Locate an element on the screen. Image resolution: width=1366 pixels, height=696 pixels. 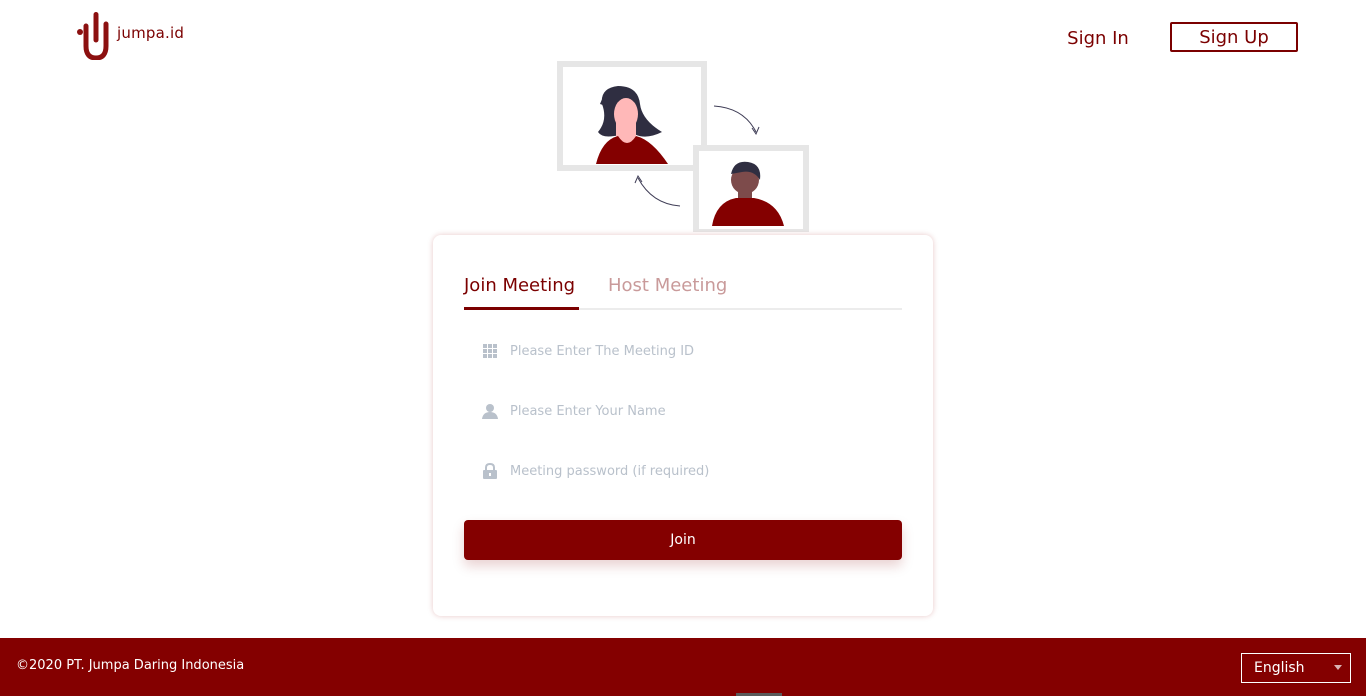
password-field: Meeting password (if required) is located at coordinates (683, 471).